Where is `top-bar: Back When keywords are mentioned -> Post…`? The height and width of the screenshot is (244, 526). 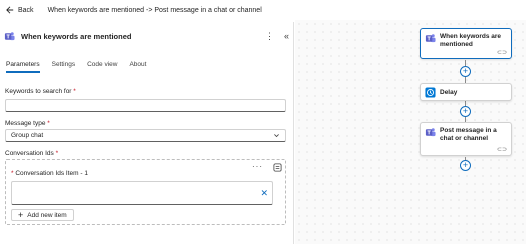
top-bar: Back When keywords are mentioned -> Post… is located at coordinates (263, 10).